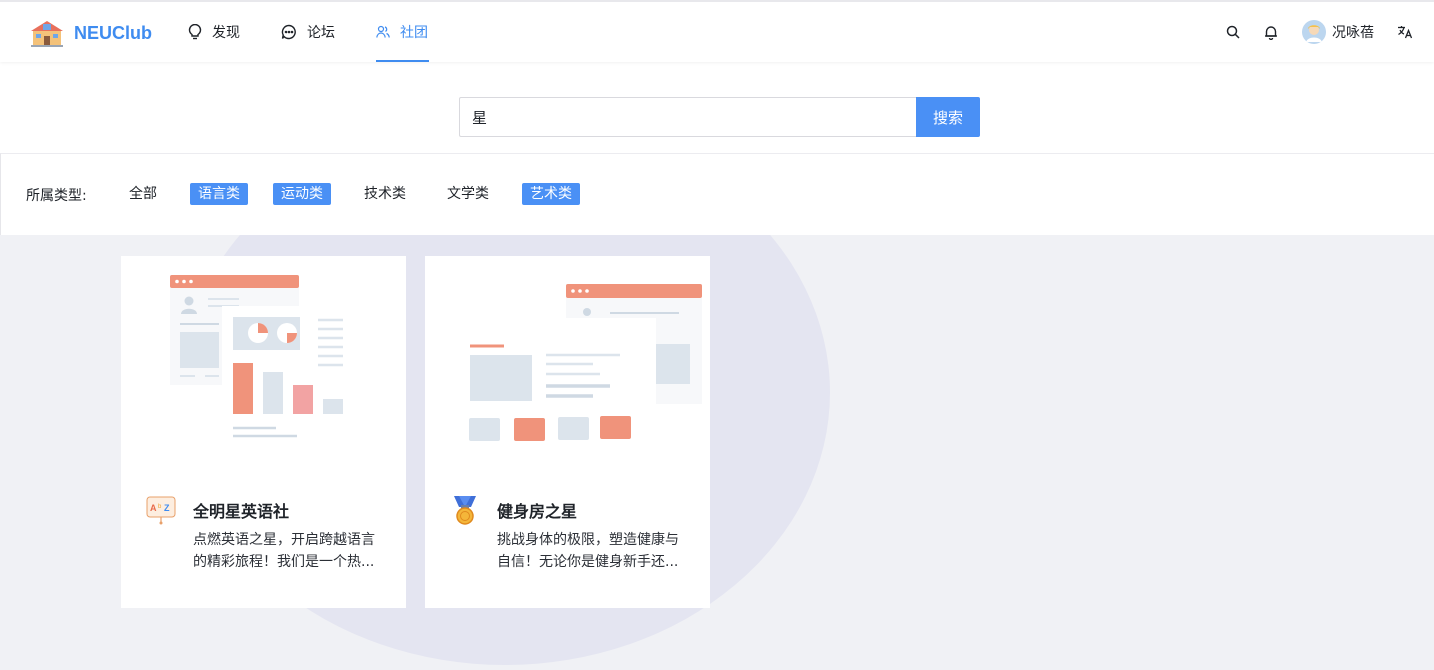 This screenshot has width=1434, height=670. Describe the element at coordinates (1353, 33) in the screenshot. I see `user-name: 况咏蓓` at that location.